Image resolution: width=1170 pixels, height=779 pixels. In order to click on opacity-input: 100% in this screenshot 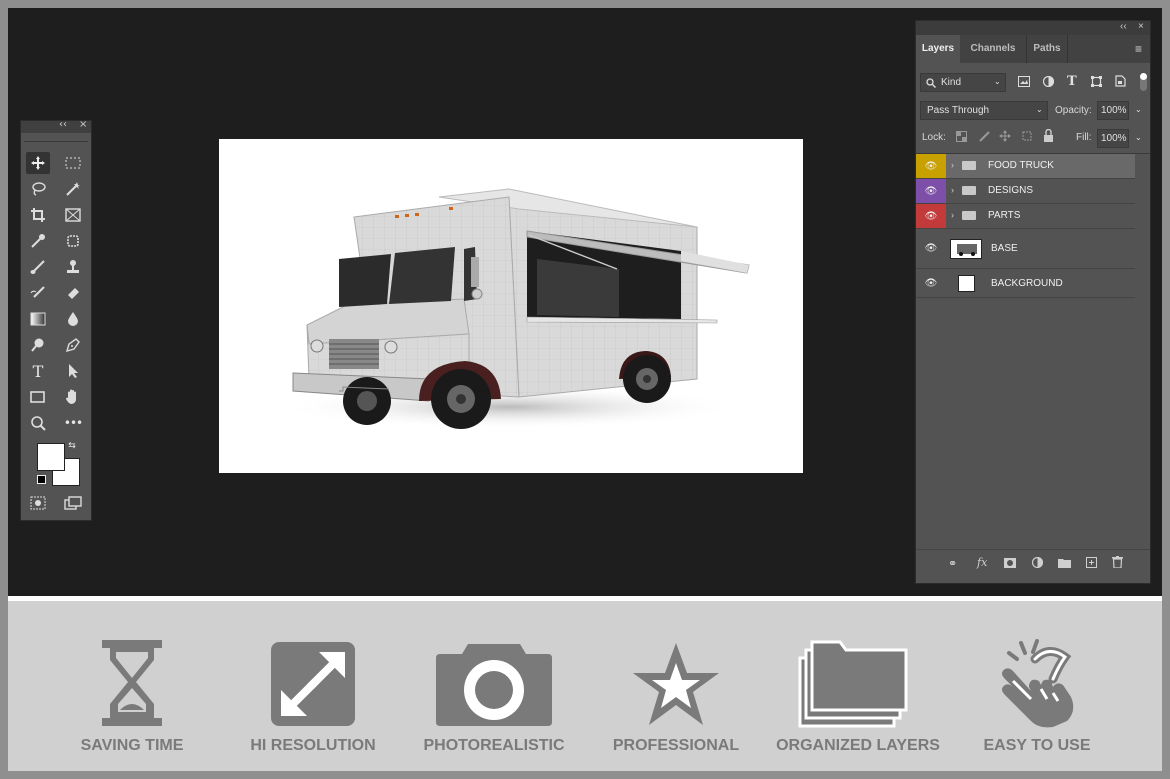, I will do `click(1113, 110)`.